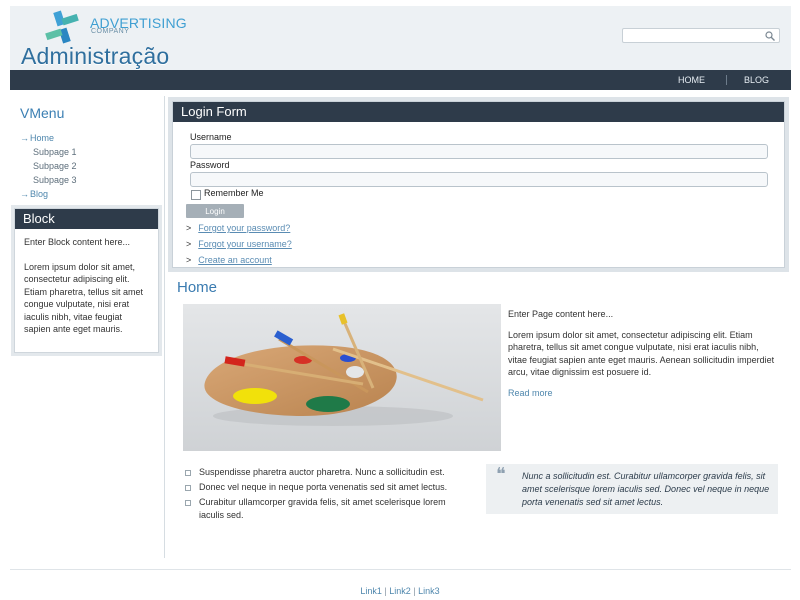 The image size is (800, 600). I want to click on vmenu-item-subpage-3: Subpage 3, so click(48, 180).